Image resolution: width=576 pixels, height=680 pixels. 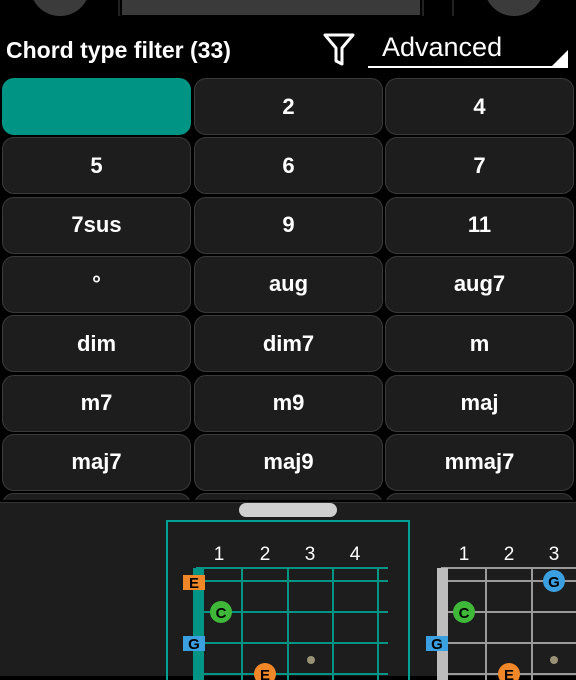 What do you see at coordinates (118, 50) in the screenshot?
I see `chord-type-filter-title: Chord type filter (33)` at bounding box center [118, 50].